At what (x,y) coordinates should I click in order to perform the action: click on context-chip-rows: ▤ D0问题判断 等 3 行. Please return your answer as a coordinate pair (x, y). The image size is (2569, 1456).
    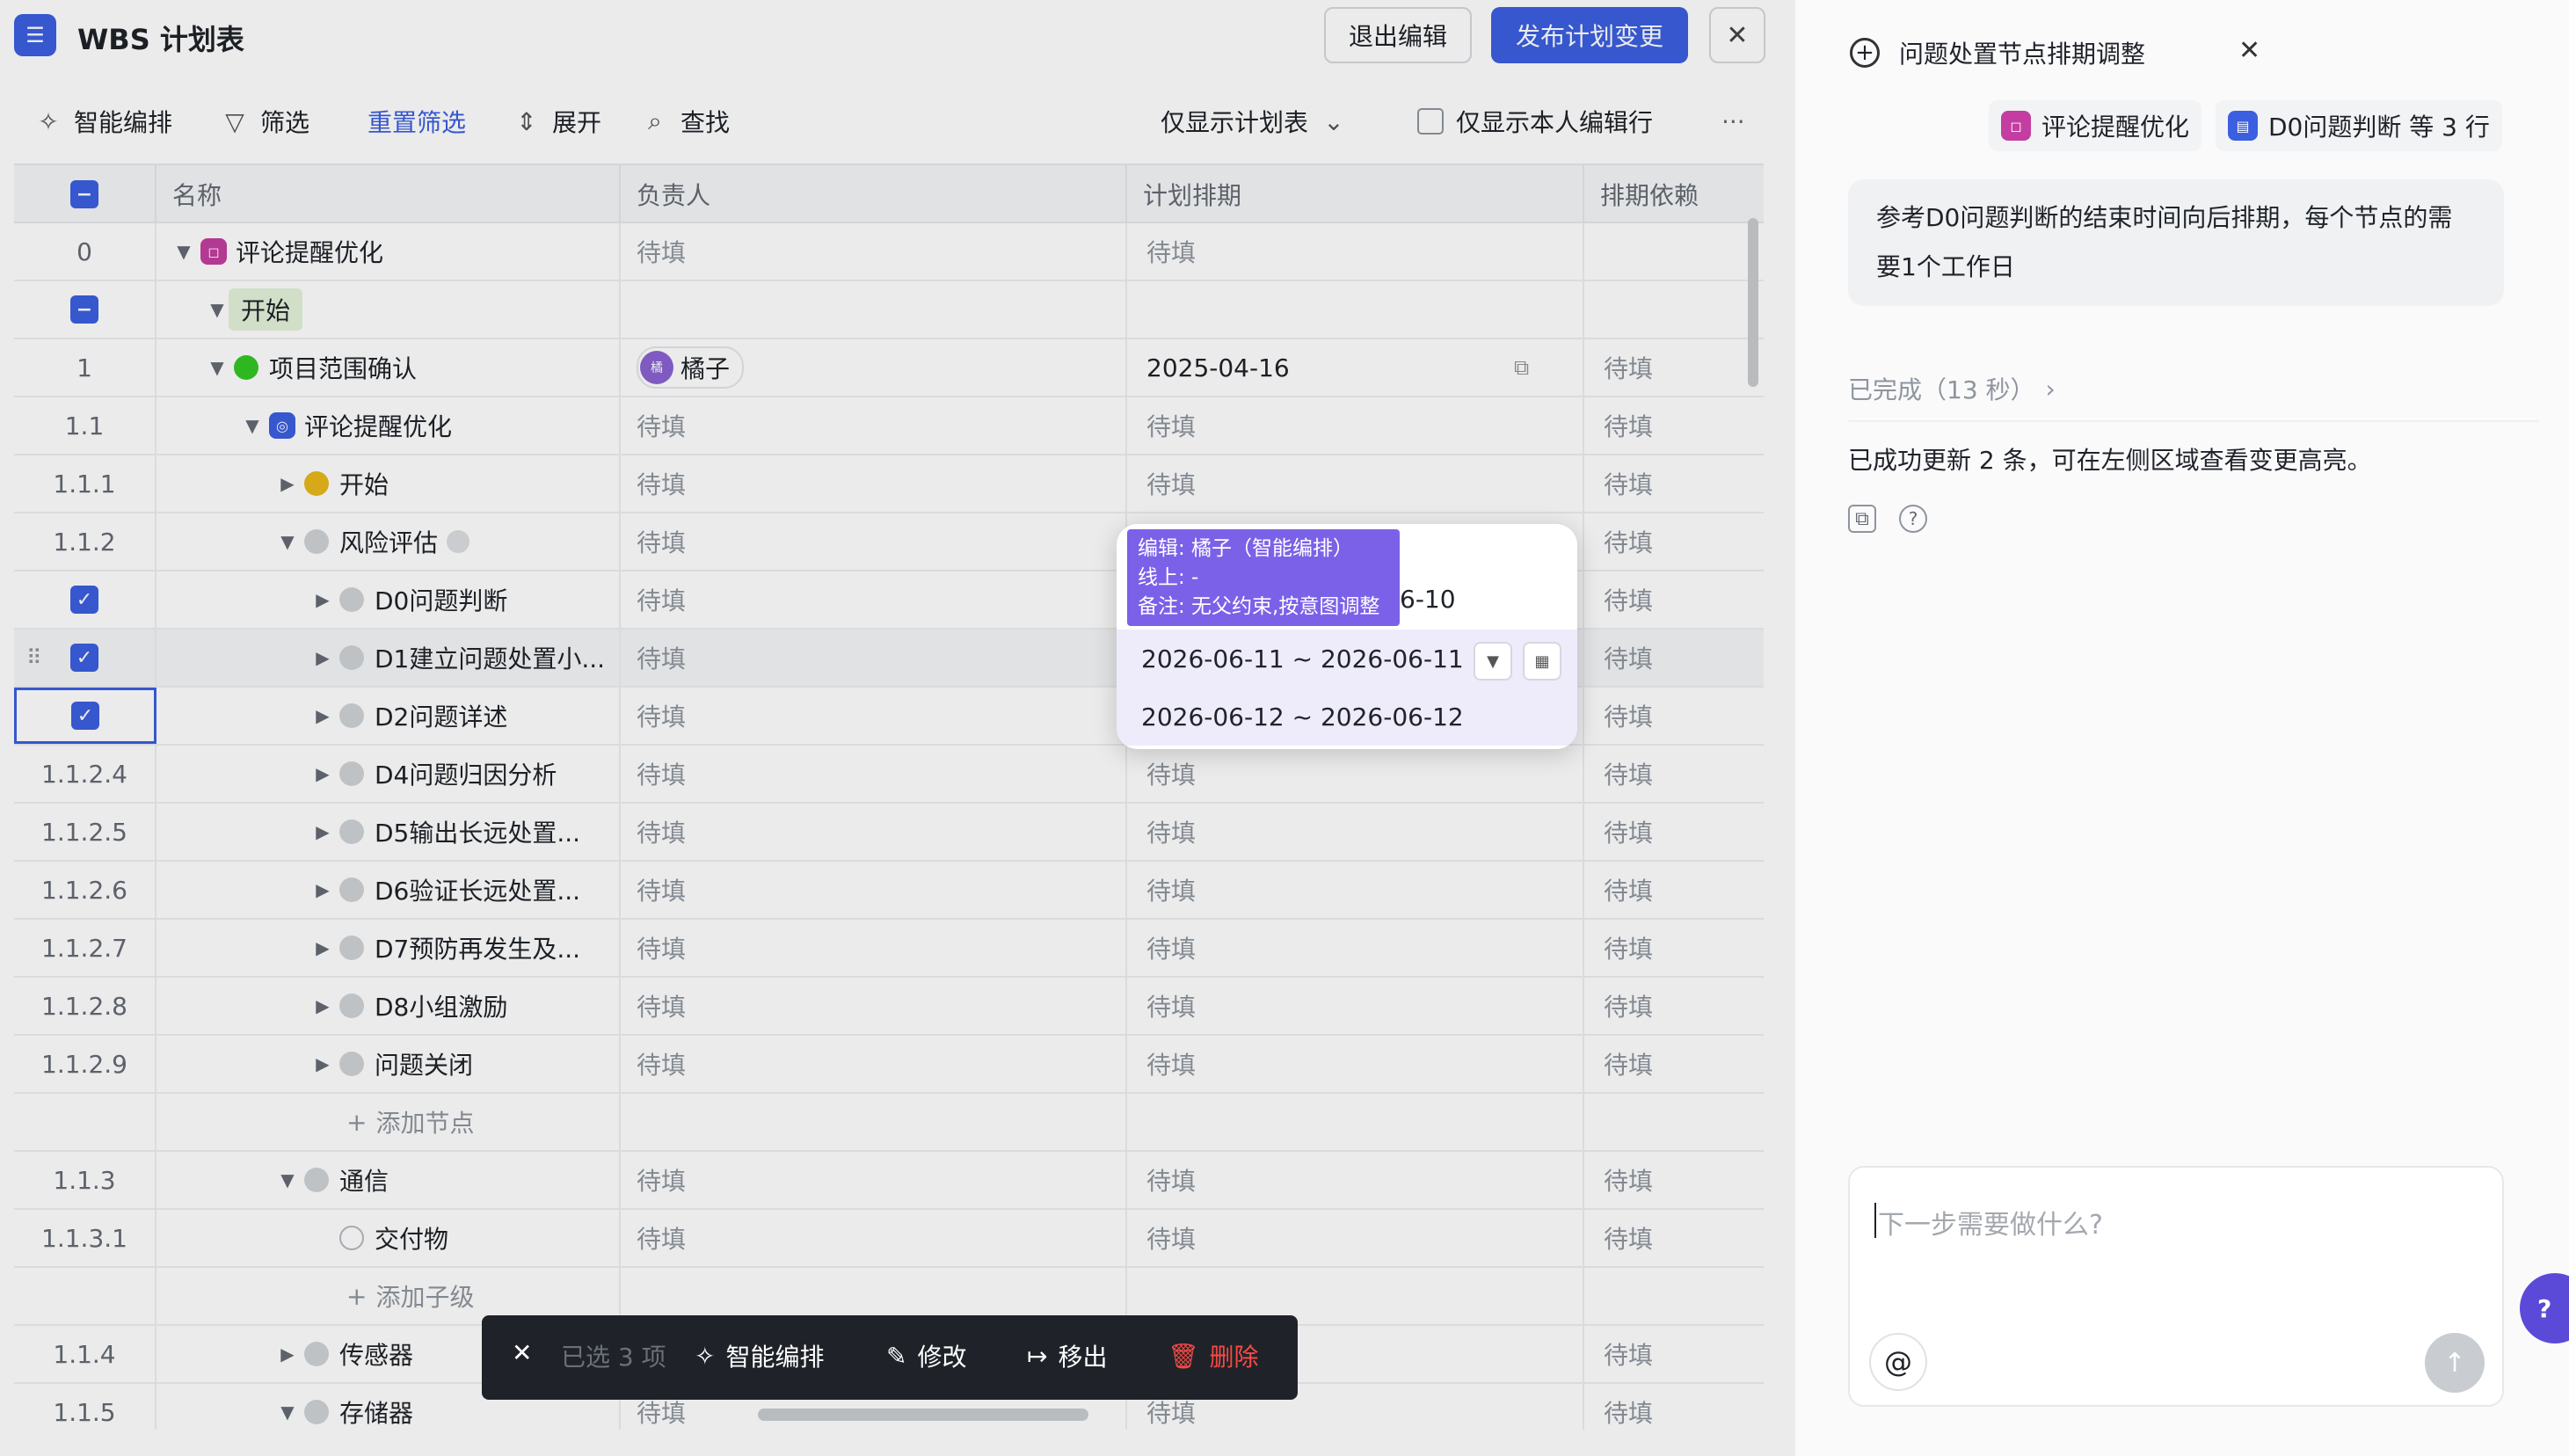
    Looking at the image, I should click on (2359, 125).